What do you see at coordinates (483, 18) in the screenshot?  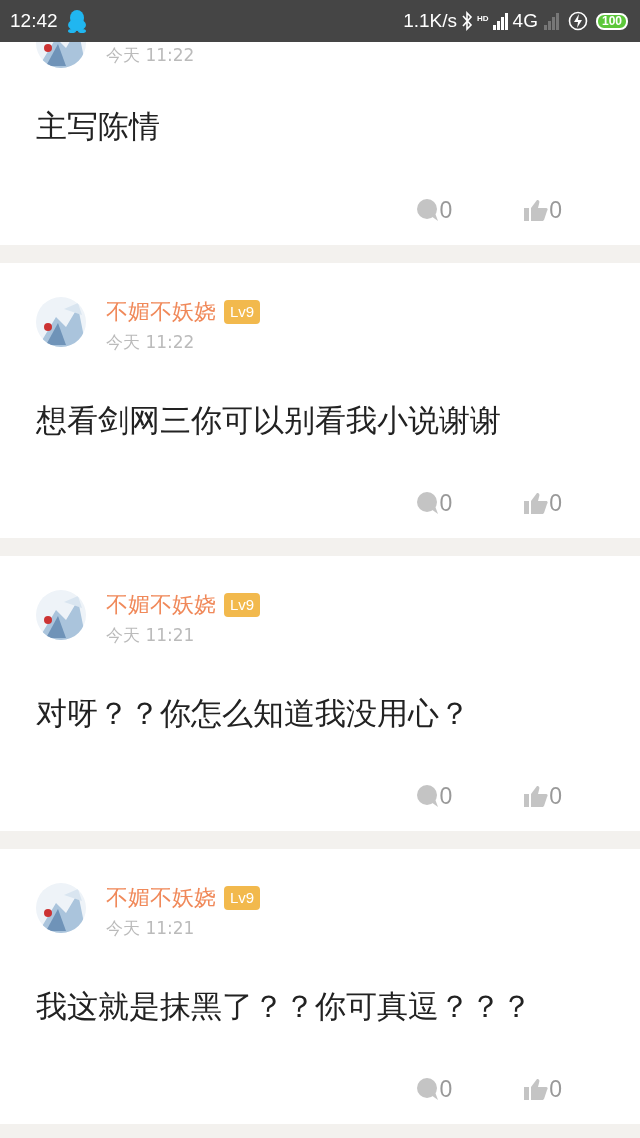 I see `hd-label: HD` at bounding box center [483, 18].